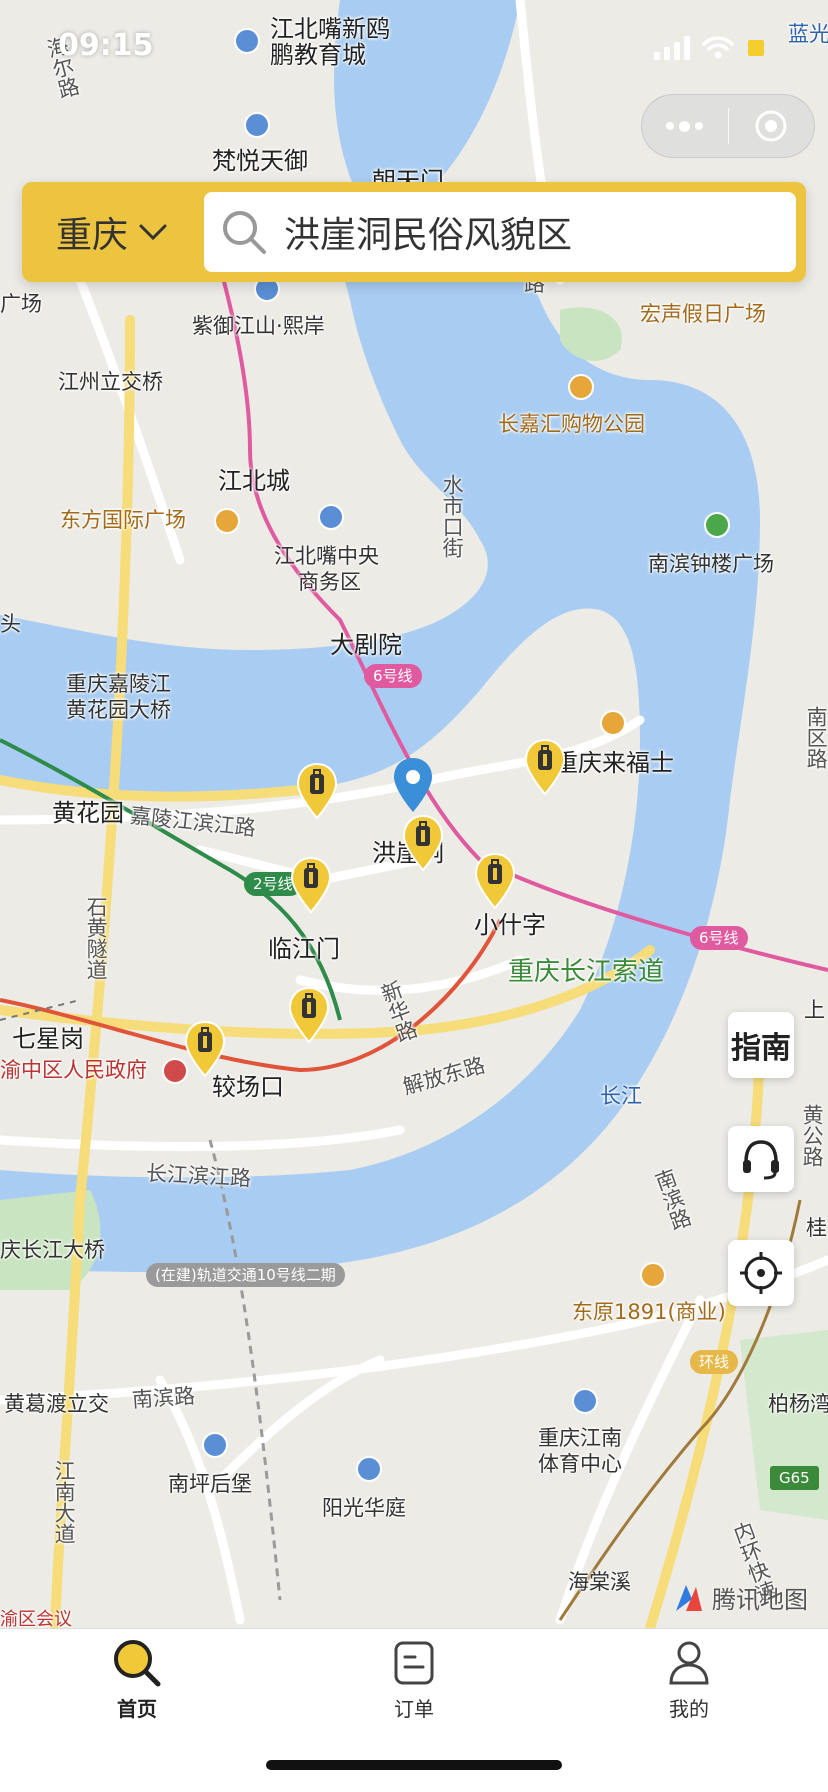 Image resolution: width=828 pixels, height=1792 pixels. Describe the element at coordinates (580, 1438) in the screenshot. I see `map-label: 重庆江南` at that location.